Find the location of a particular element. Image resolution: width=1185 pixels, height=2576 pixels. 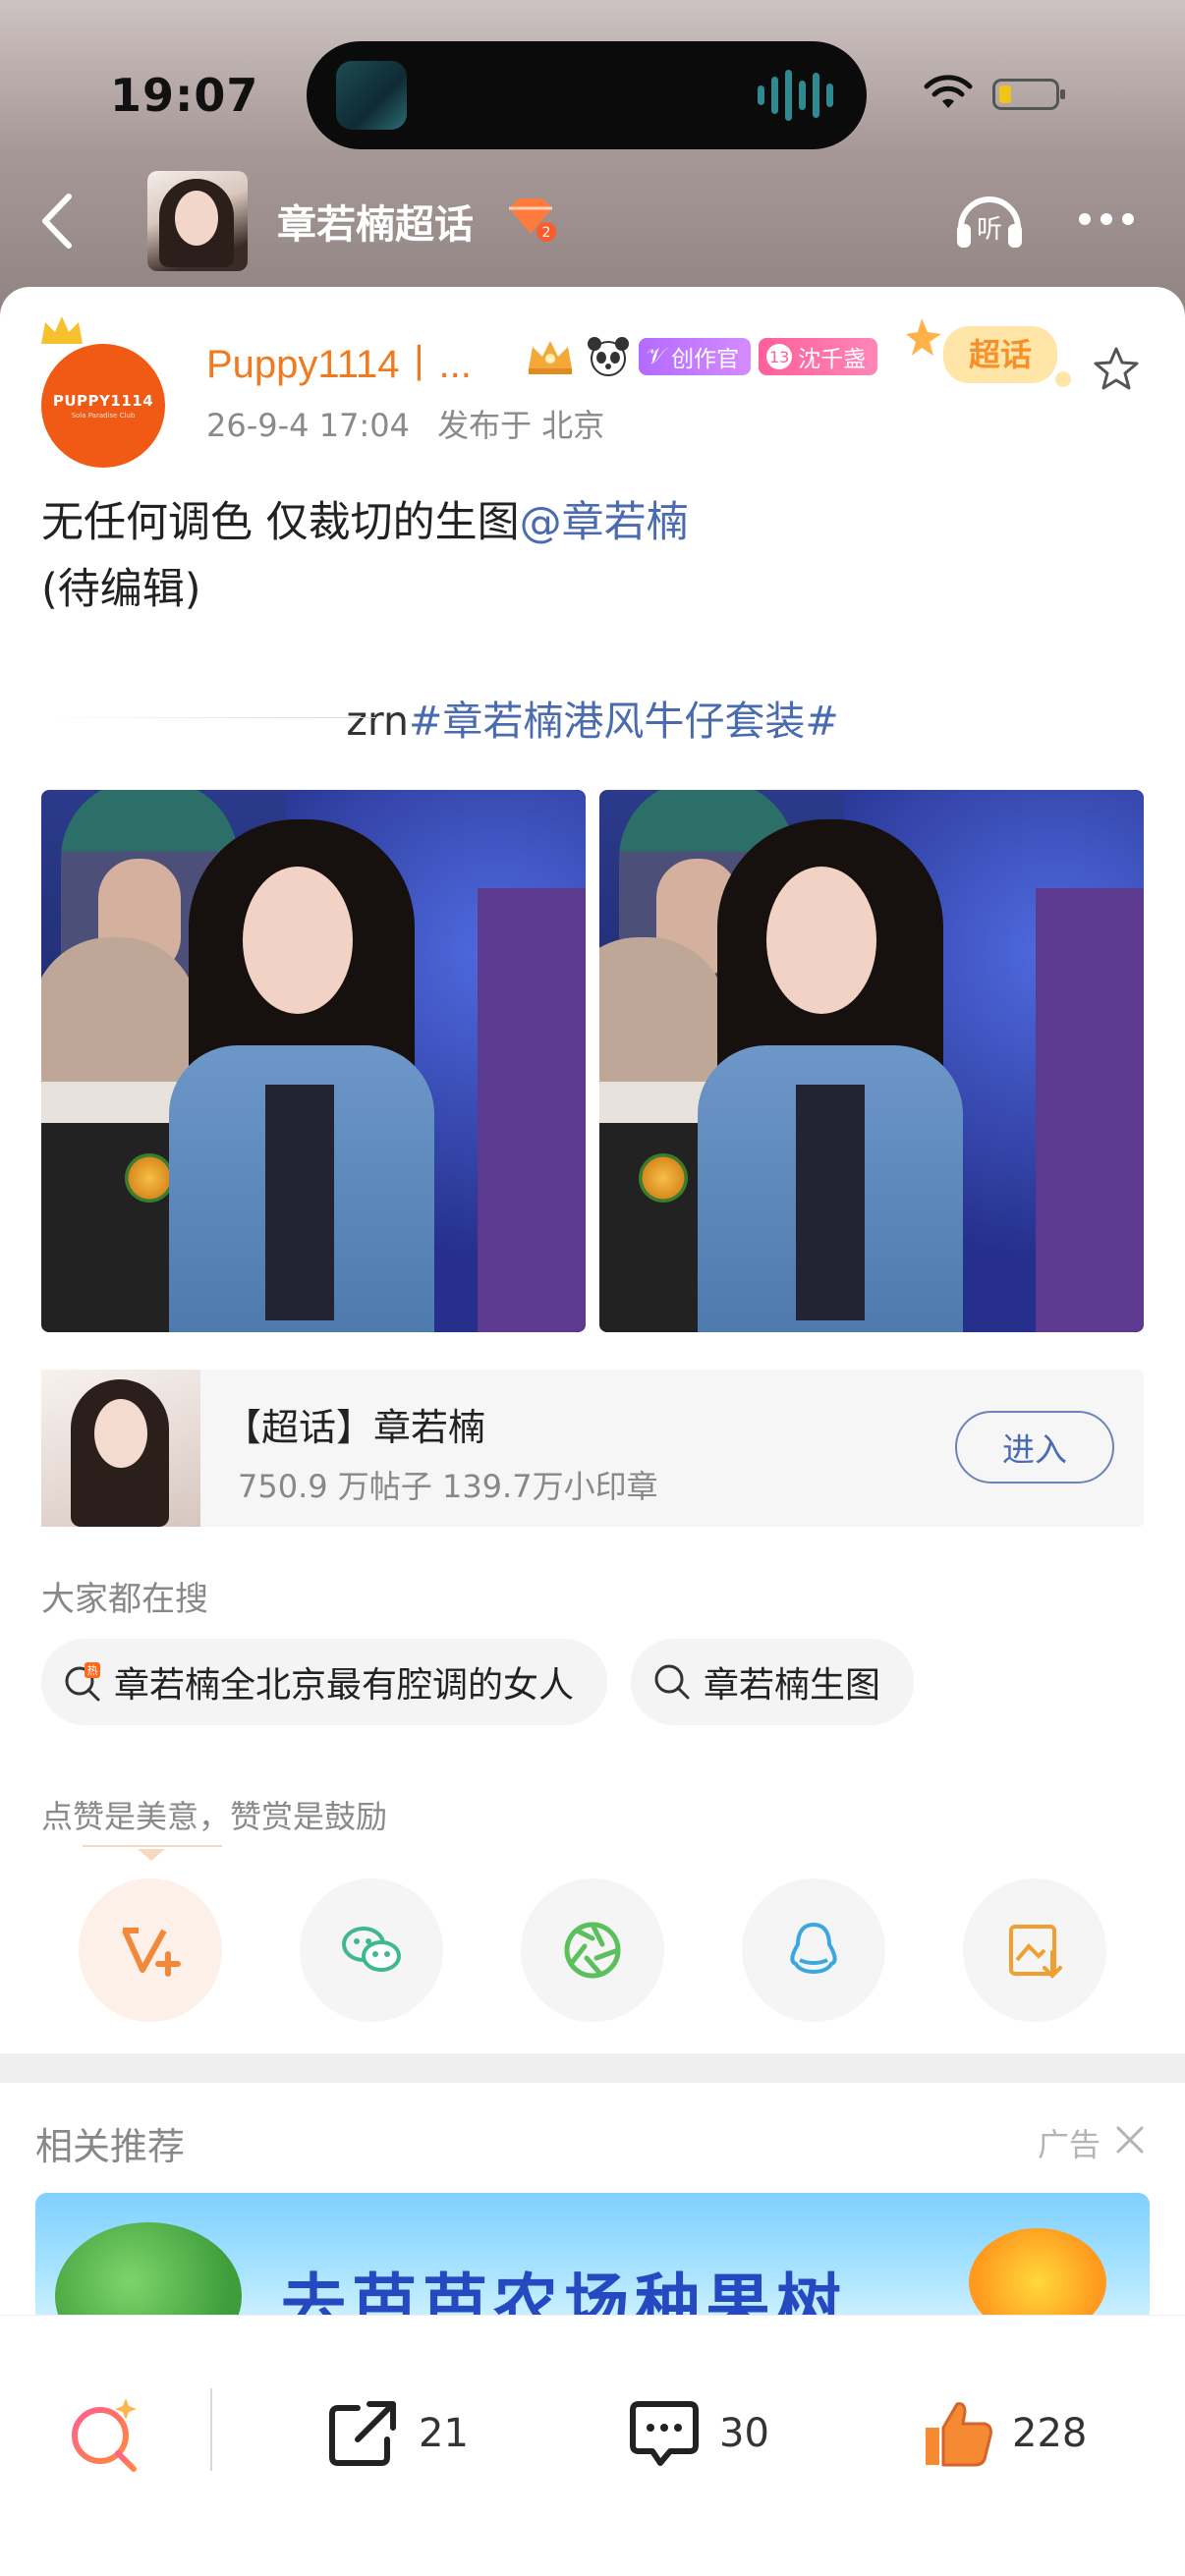

ad-banner: 去芭芭农场种果树 is located at coordinates (592, 2257).